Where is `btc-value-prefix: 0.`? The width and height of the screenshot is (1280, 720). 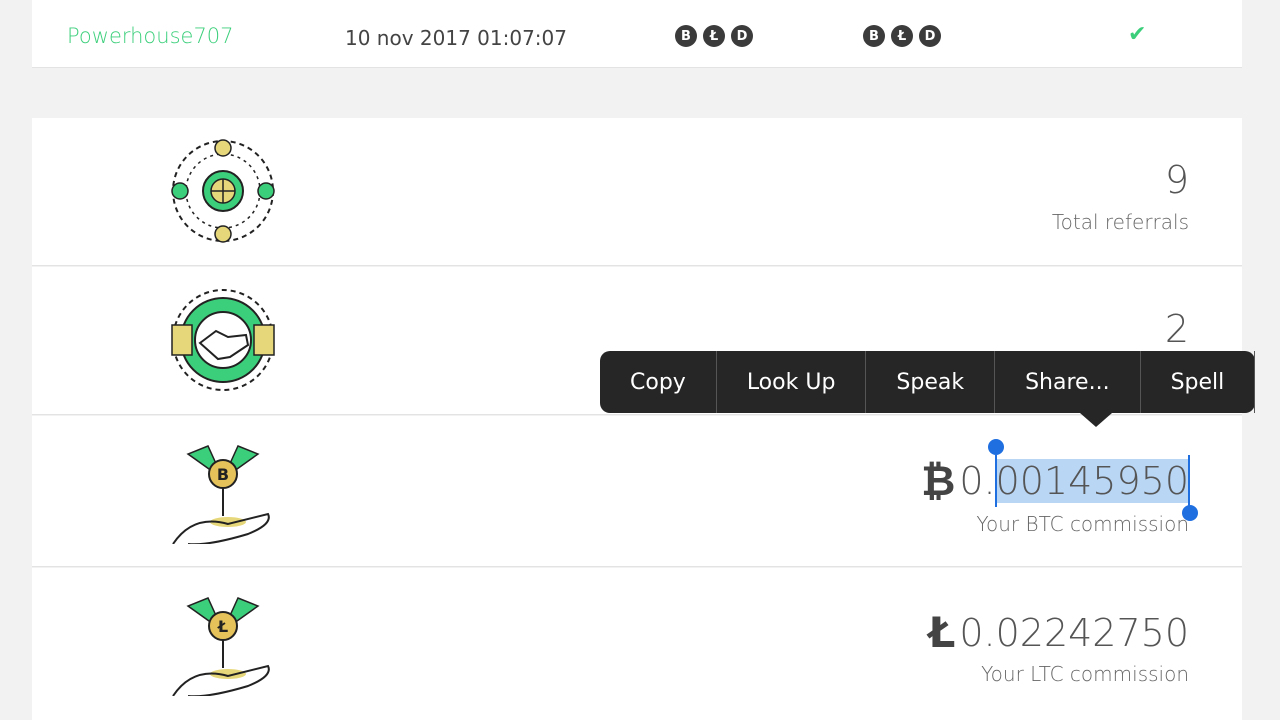 btc-value-prefix: 0. is located at coordinates (977, 480).